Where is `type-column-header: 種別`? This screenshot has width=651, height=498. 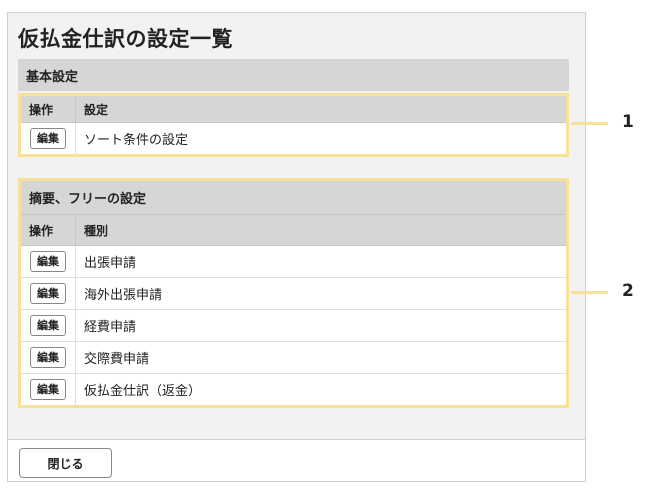
type-column-header: 種別 is located at coordinates (96, 230).